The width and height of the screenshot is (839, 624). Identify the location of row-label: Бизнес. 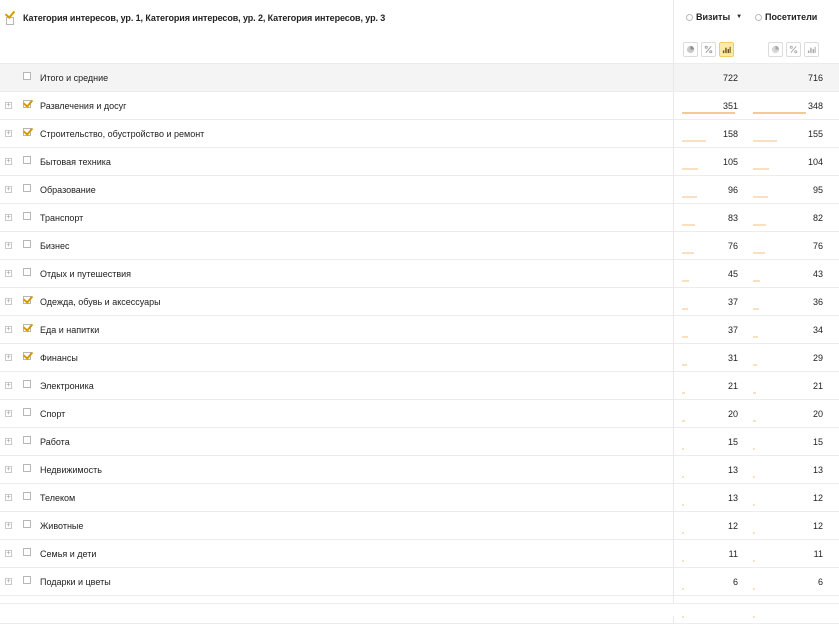
(55, 246).